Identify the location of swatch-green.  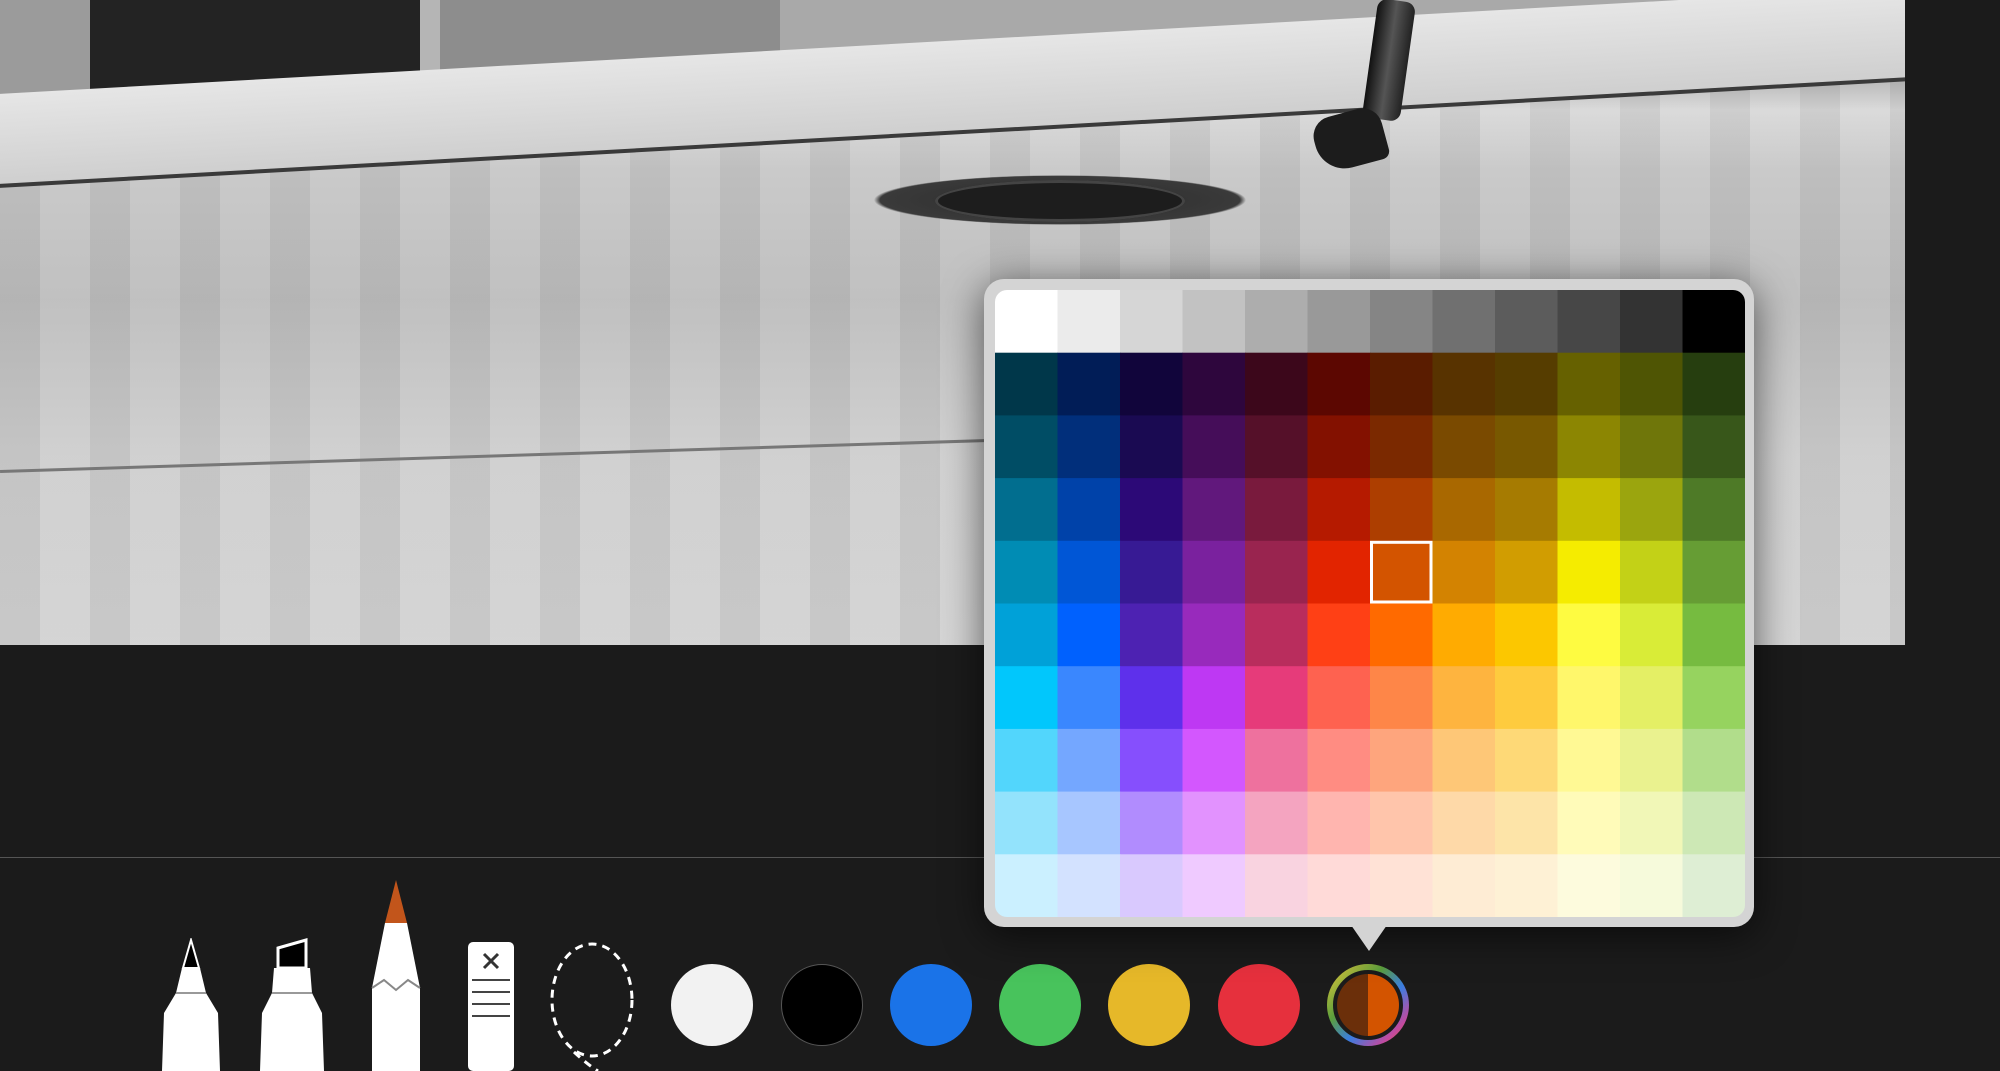
(1040, 1005).